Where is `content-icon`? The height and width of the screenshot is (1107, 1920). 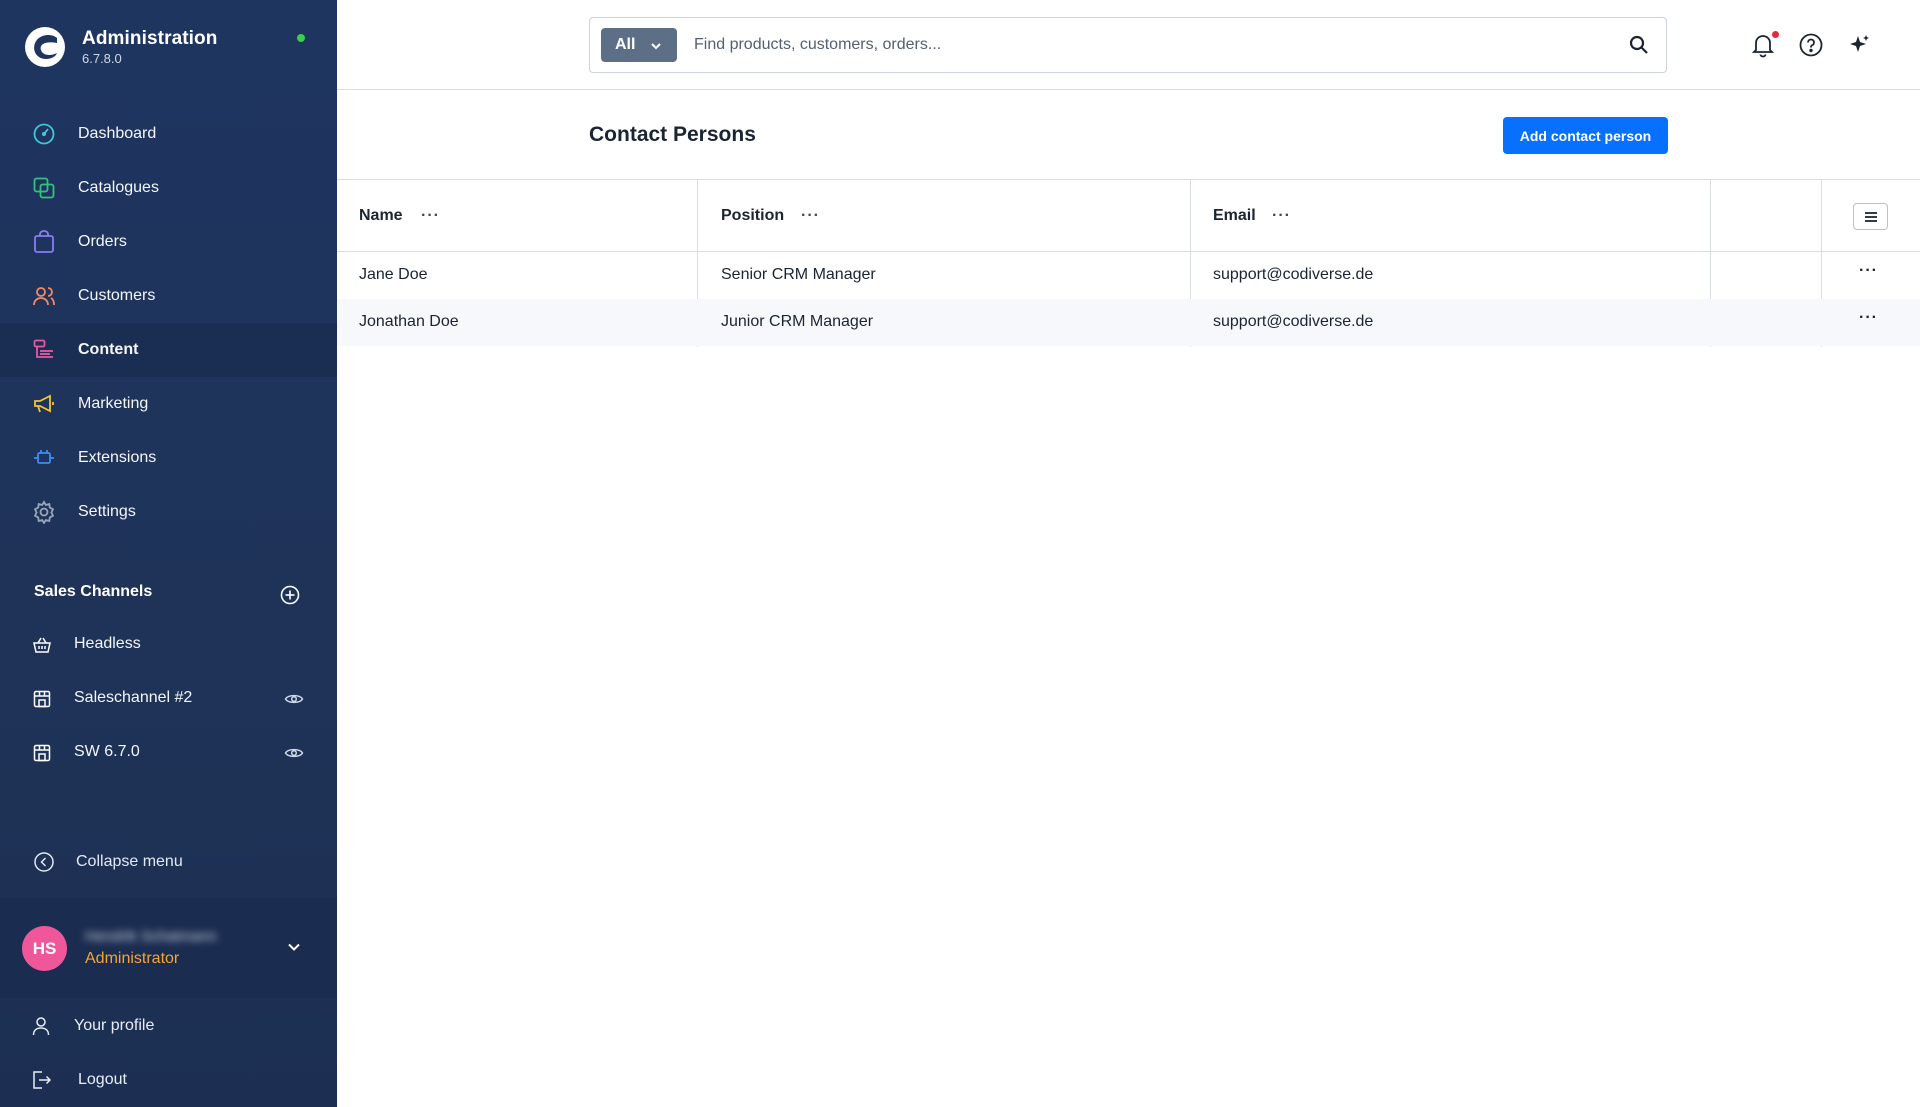
content-icon is located at coordinates (43, 348).